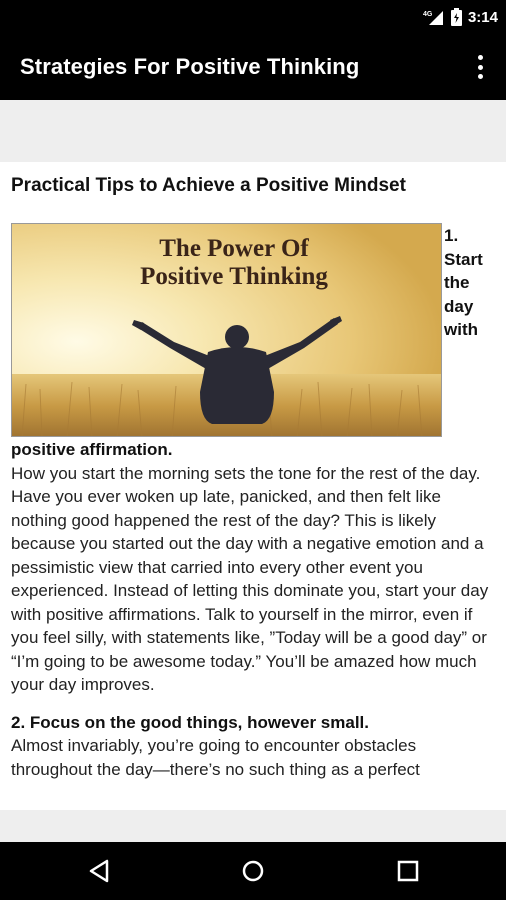 The width and height of the screenshot is (506, 900). I want to click on status-icons: 4G 3:14, so click(460, 17).